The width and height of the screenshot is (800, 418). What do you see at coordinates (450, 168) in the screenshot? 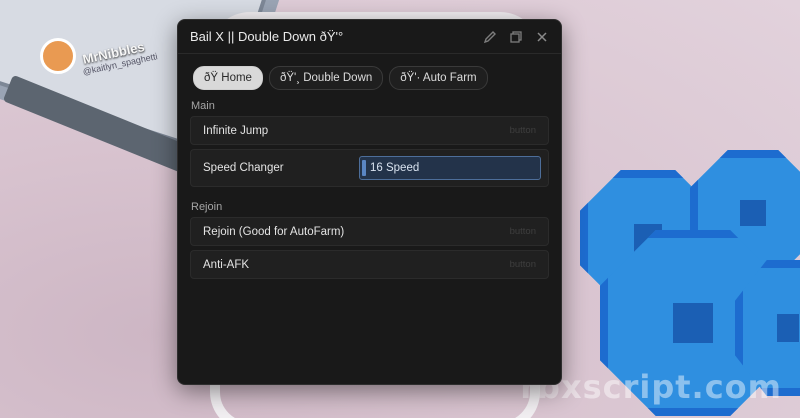
I see `speed-input: 16 Speed` at bounding box center [450, 168].